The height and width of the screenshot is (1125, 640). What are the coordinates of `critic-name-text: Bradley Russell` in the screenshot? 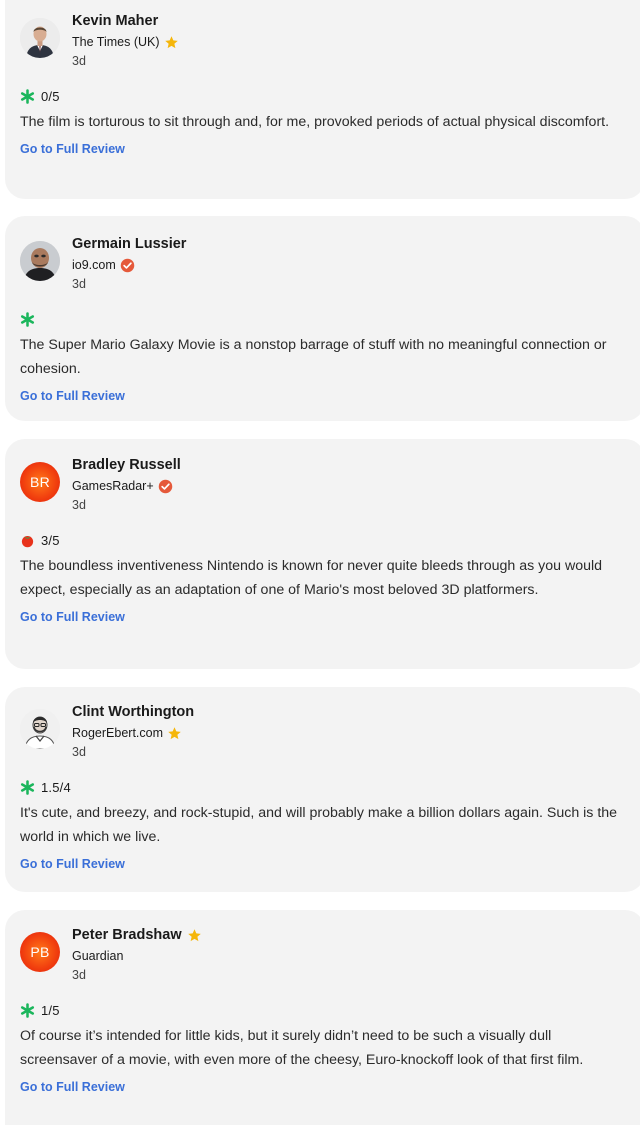 It's located at (126, 465).